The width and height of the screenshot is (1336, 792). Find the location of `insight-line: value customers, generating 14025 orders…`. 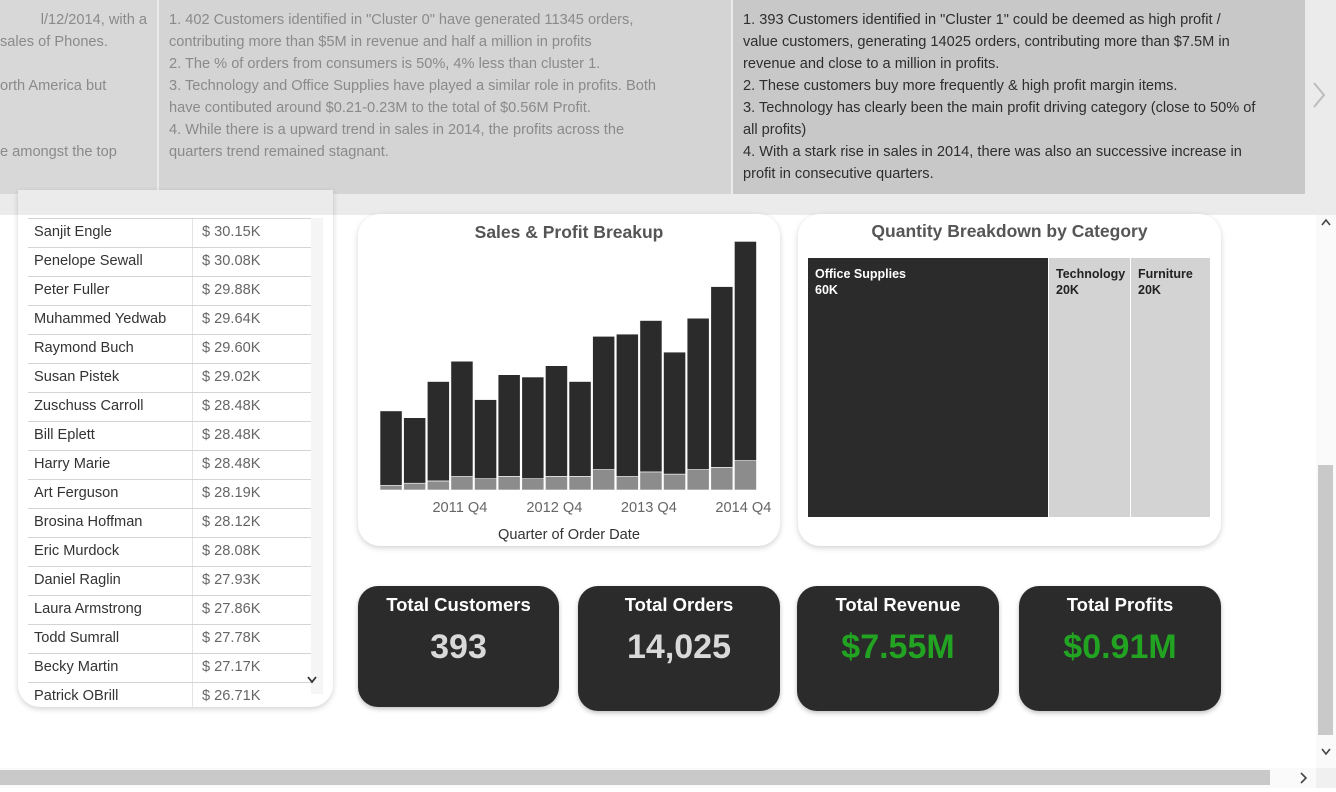

insight-line: value customers, generating 14025 orders… is located at coordinates (986, 42).